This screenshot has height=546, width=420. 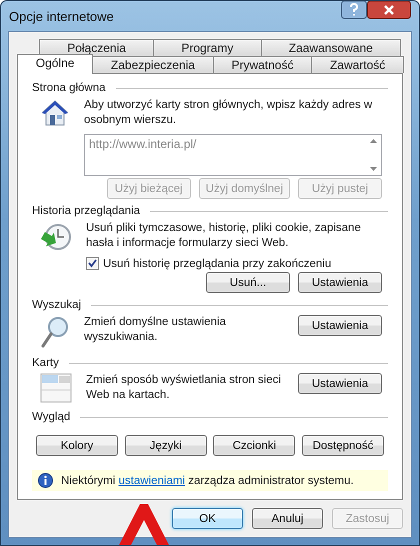 What do you see at coordinates (287, 518) in the screenshot?
I see `button: Anuluj` at bounding box center [287, 518].